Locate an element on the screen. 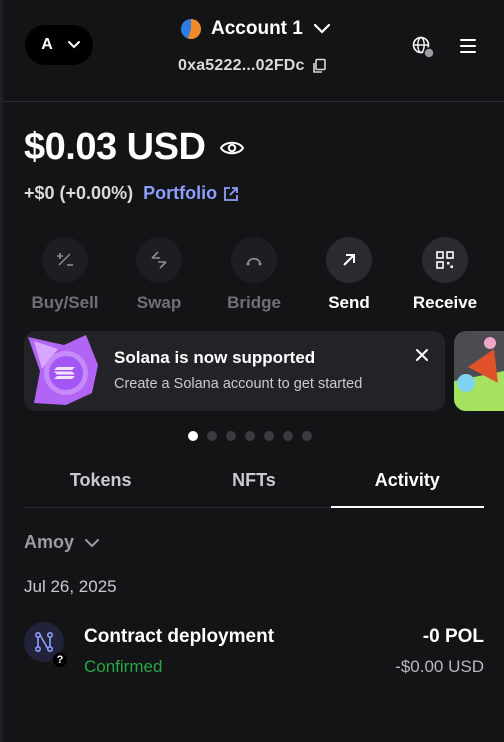 Image resolution: width=504 pixels, height=742 pixels. account-address-copy: 0xa5222...02FDc is located at coordinates (252, 66).